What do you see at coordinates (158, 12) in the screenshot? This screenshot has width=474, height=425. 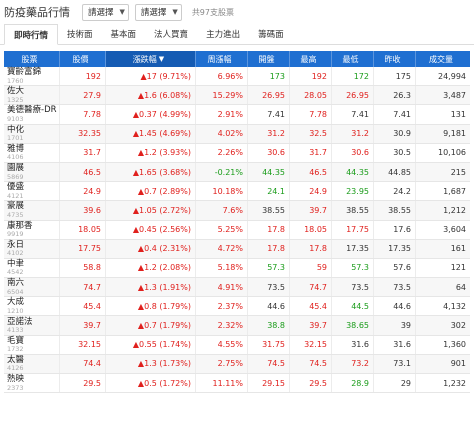 I see `filter-select-2: 請選擇 ▼` at bounding box center [158, 12].